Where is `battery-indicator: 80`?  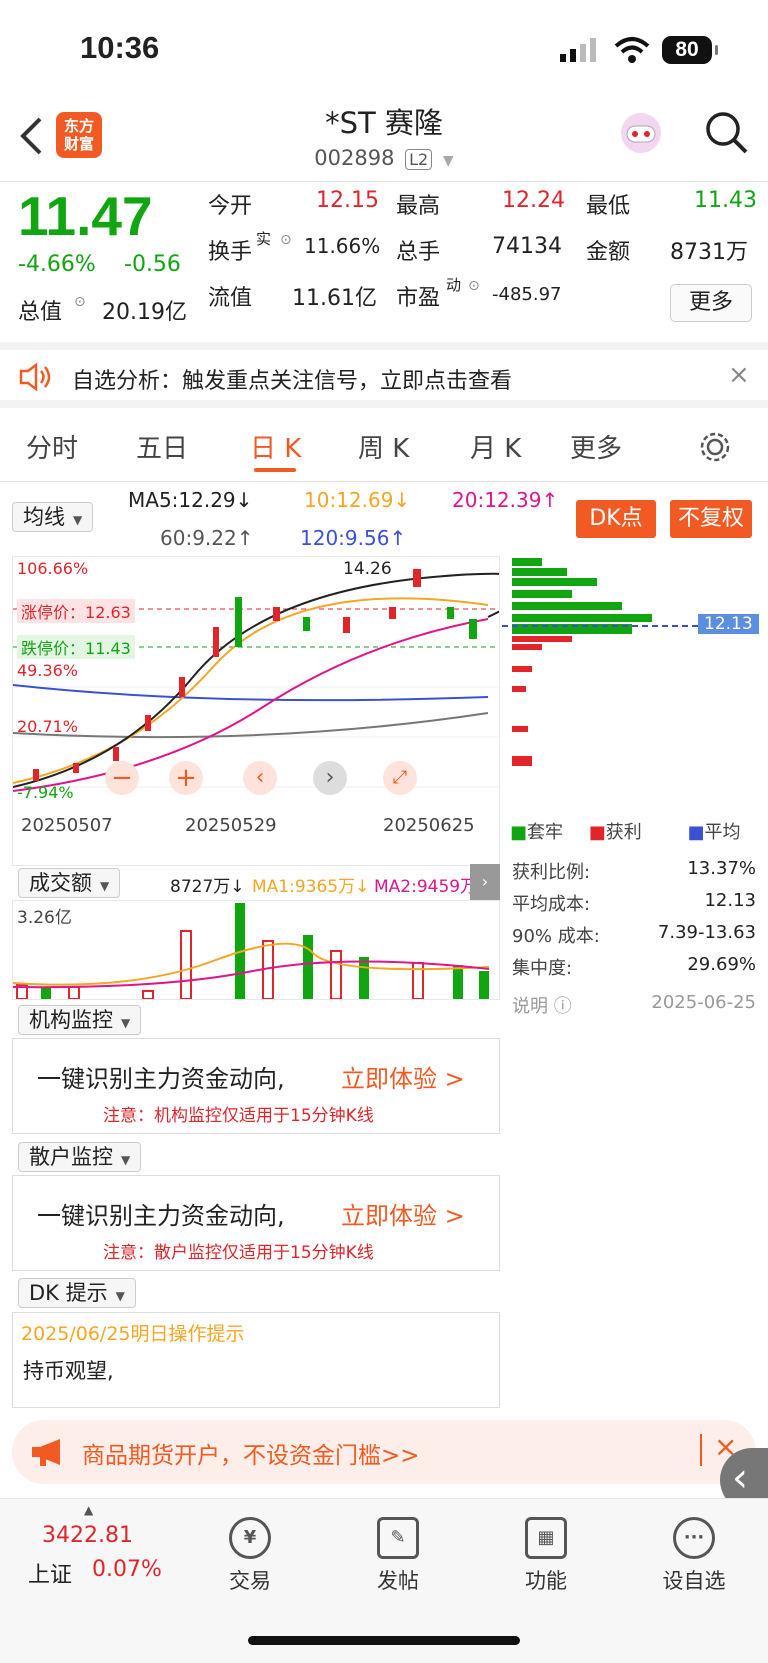
battery-indicator: 80 is located at coordinates (690, 50).